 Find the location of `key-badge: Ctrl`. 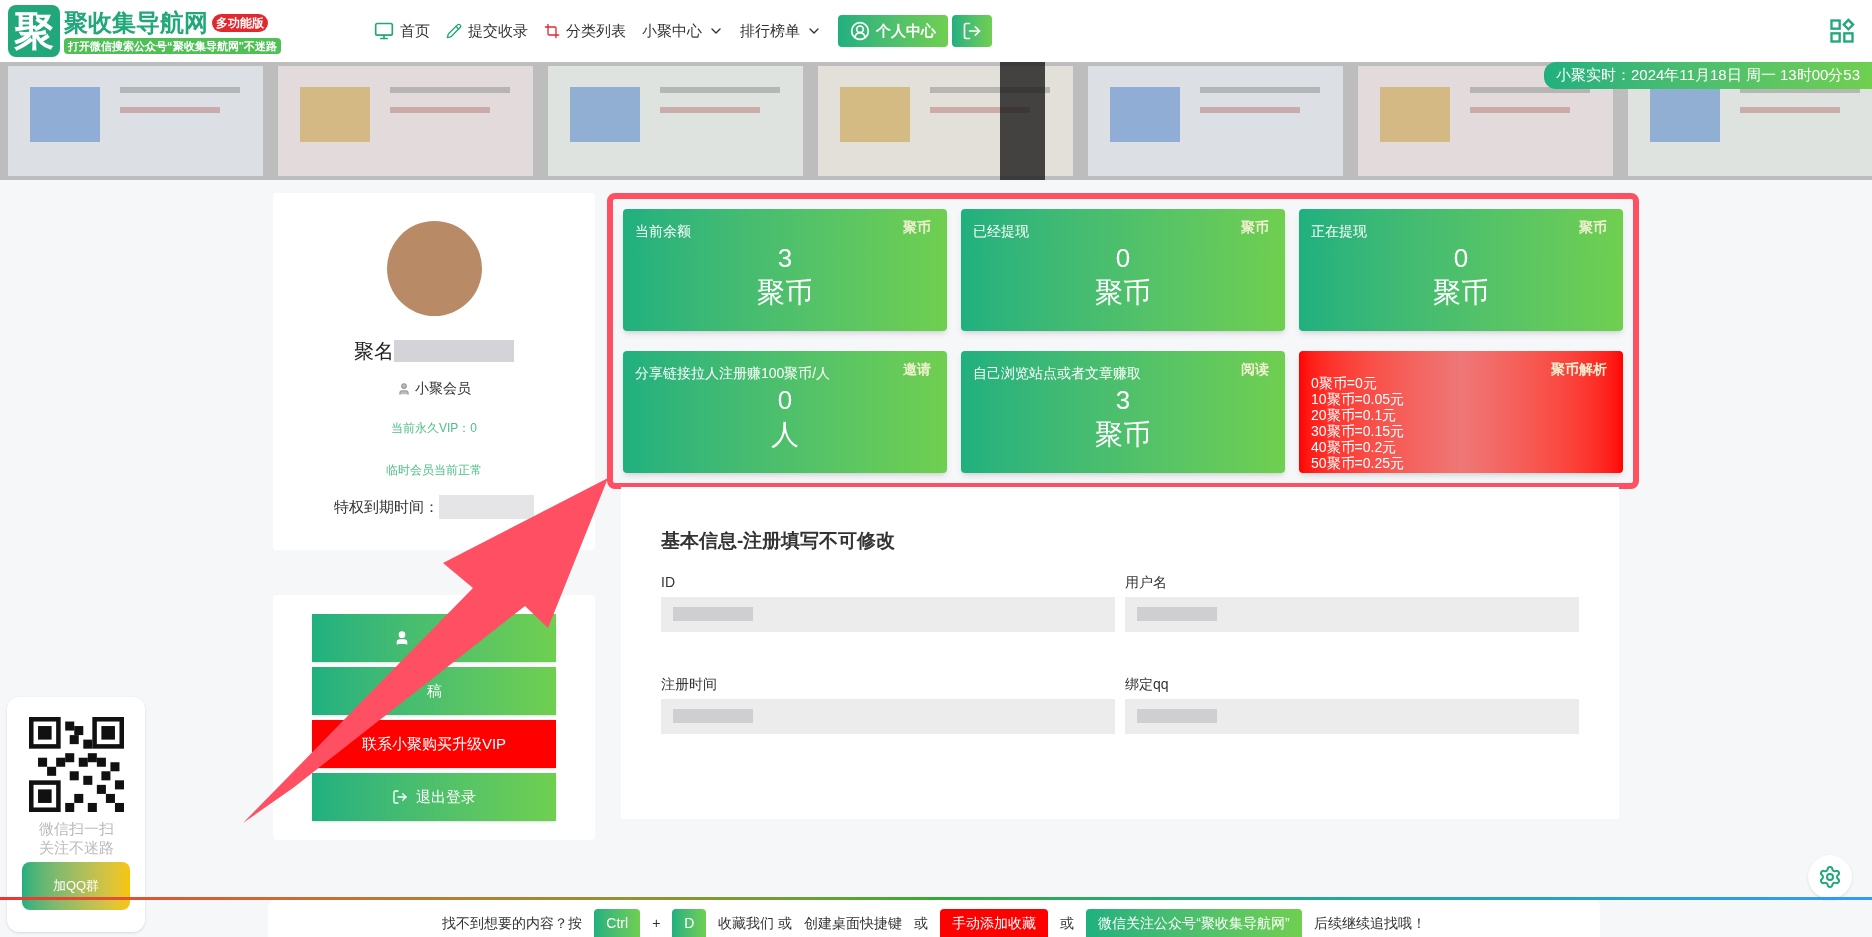

key-badge: Ctrl is located at coordinates (617, 923).